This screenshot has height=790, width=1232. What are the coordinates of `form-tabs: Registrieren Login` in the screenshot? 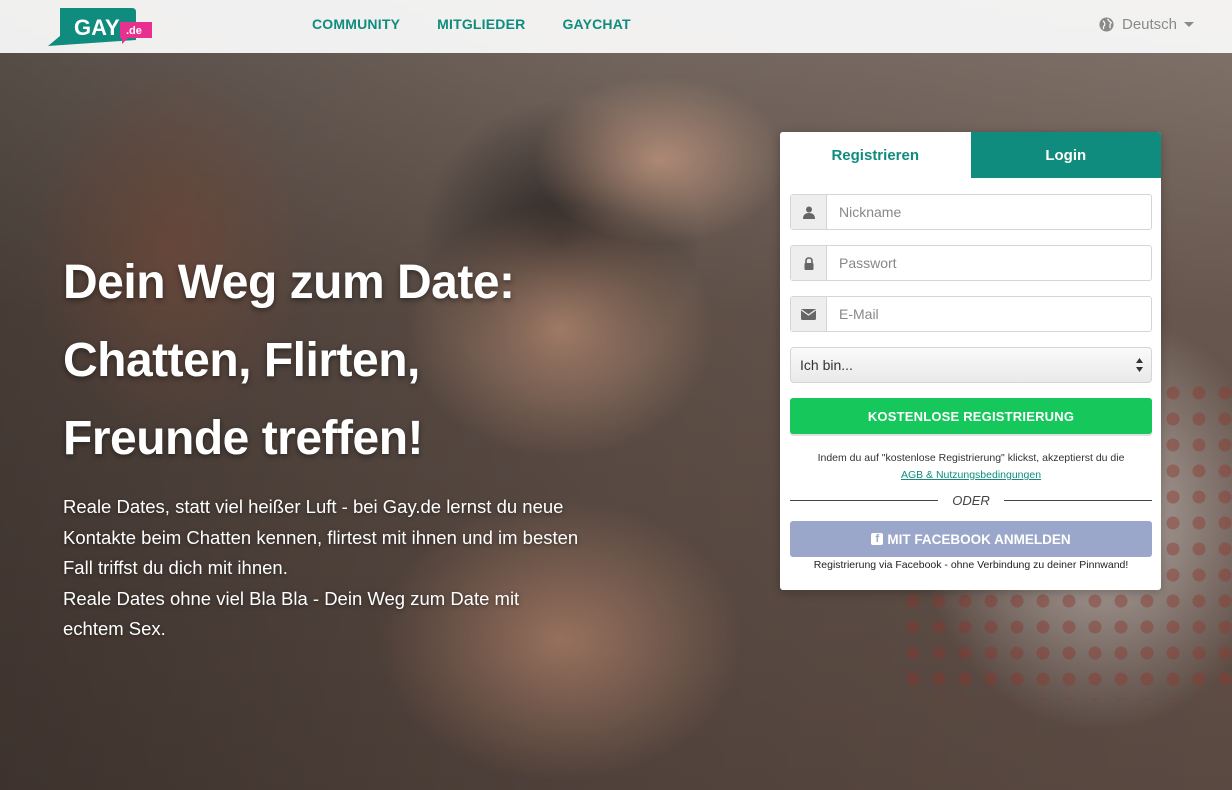 It's located at (970, 155).